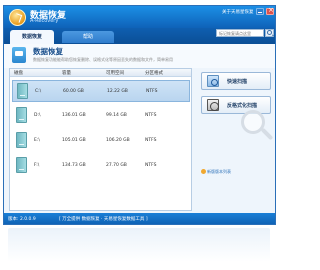 The image size is (320, 270). I want to click on quick-scan-button: 快速扫描, so click(236, 81).